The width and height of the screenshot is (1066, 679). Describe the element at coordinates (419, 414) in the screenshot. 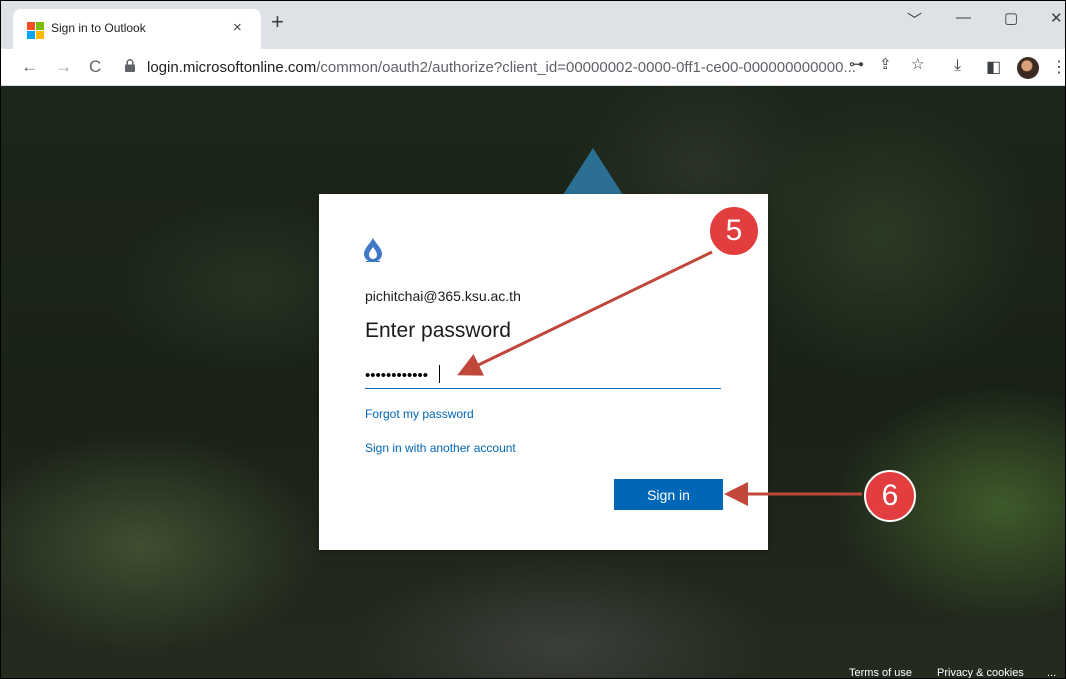

I see `forgot-password-link: Forgot my password` at that location.